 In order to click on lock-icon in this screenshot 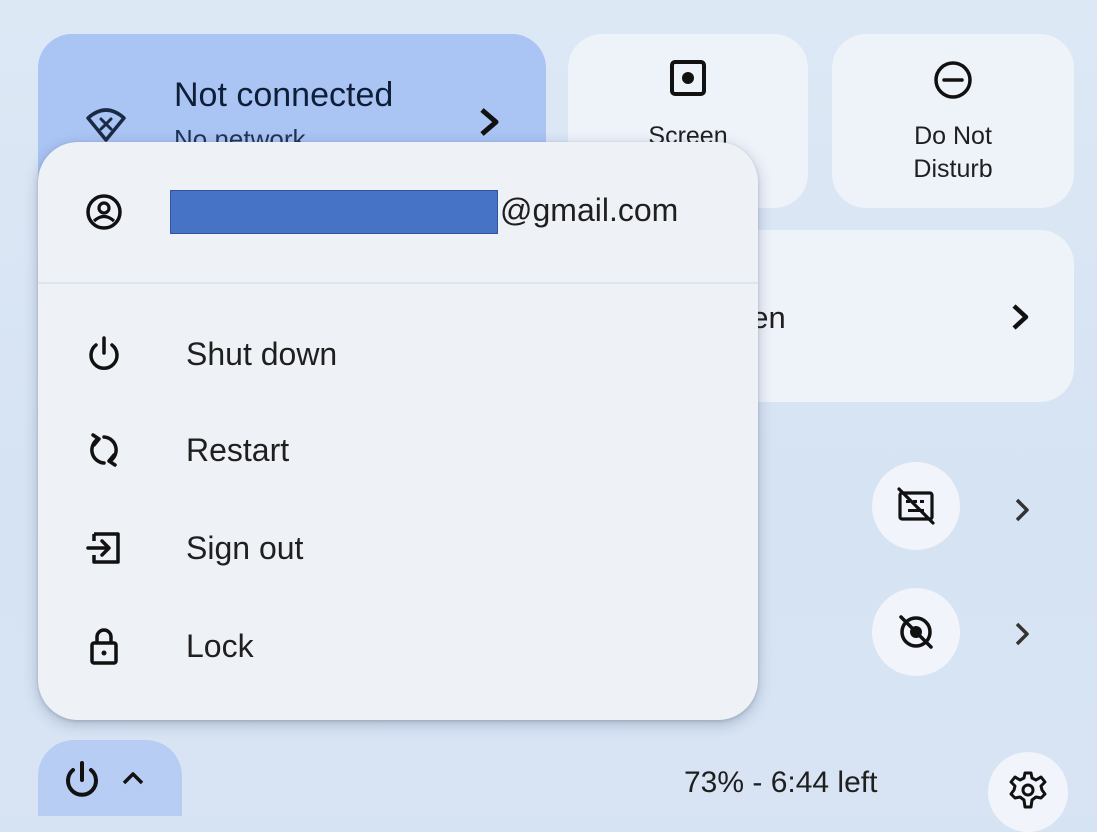, I will do `click(104, 646)`.